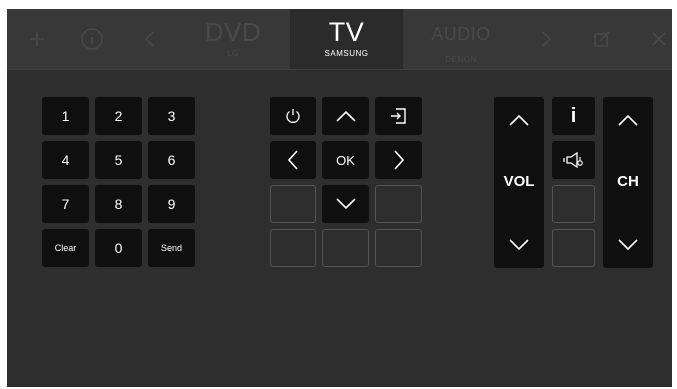 This screenshot has height=389, width=677. I want to click on info-icon, so click(92, 39).